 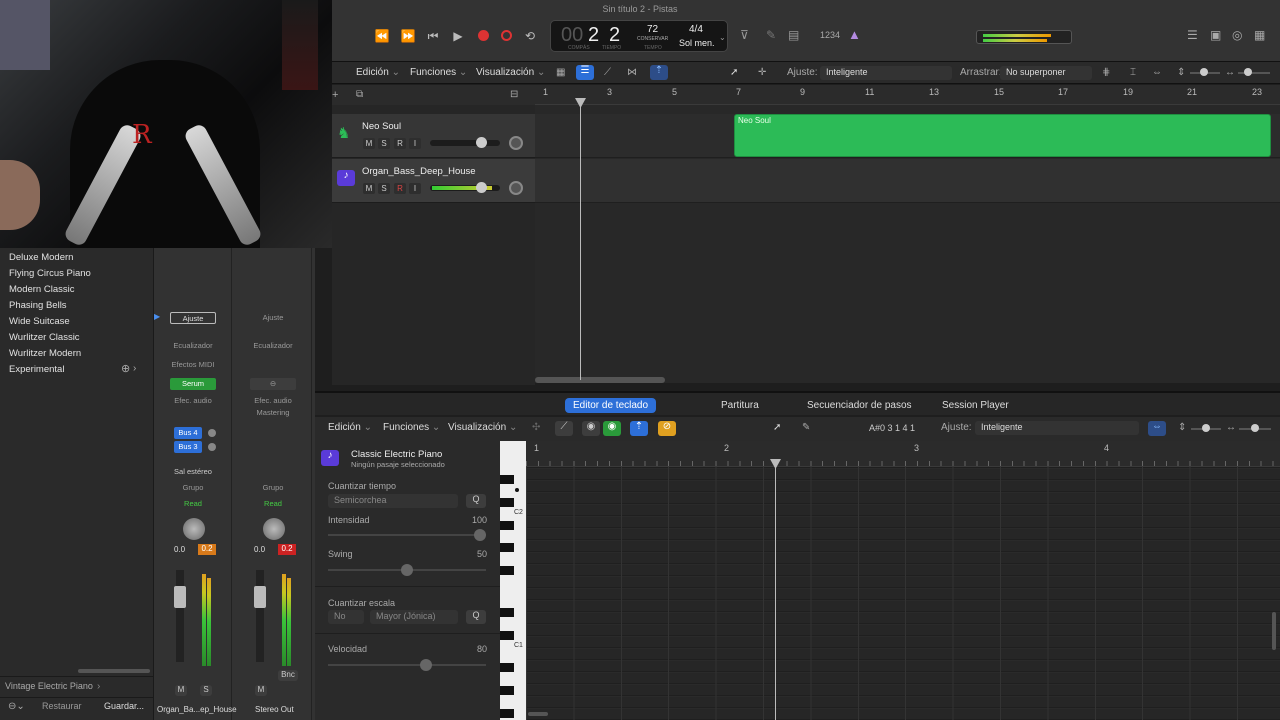 I want to click on intensity-slider, so click(x=407, y=535).